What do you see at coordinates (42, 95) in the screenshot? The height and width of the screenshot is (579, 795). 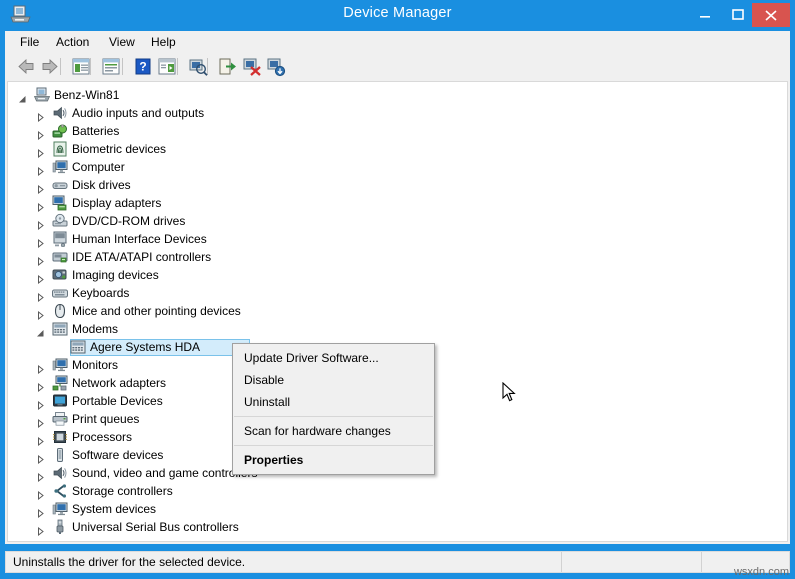 I see `computer-icon` at bounding box center [42, 95].